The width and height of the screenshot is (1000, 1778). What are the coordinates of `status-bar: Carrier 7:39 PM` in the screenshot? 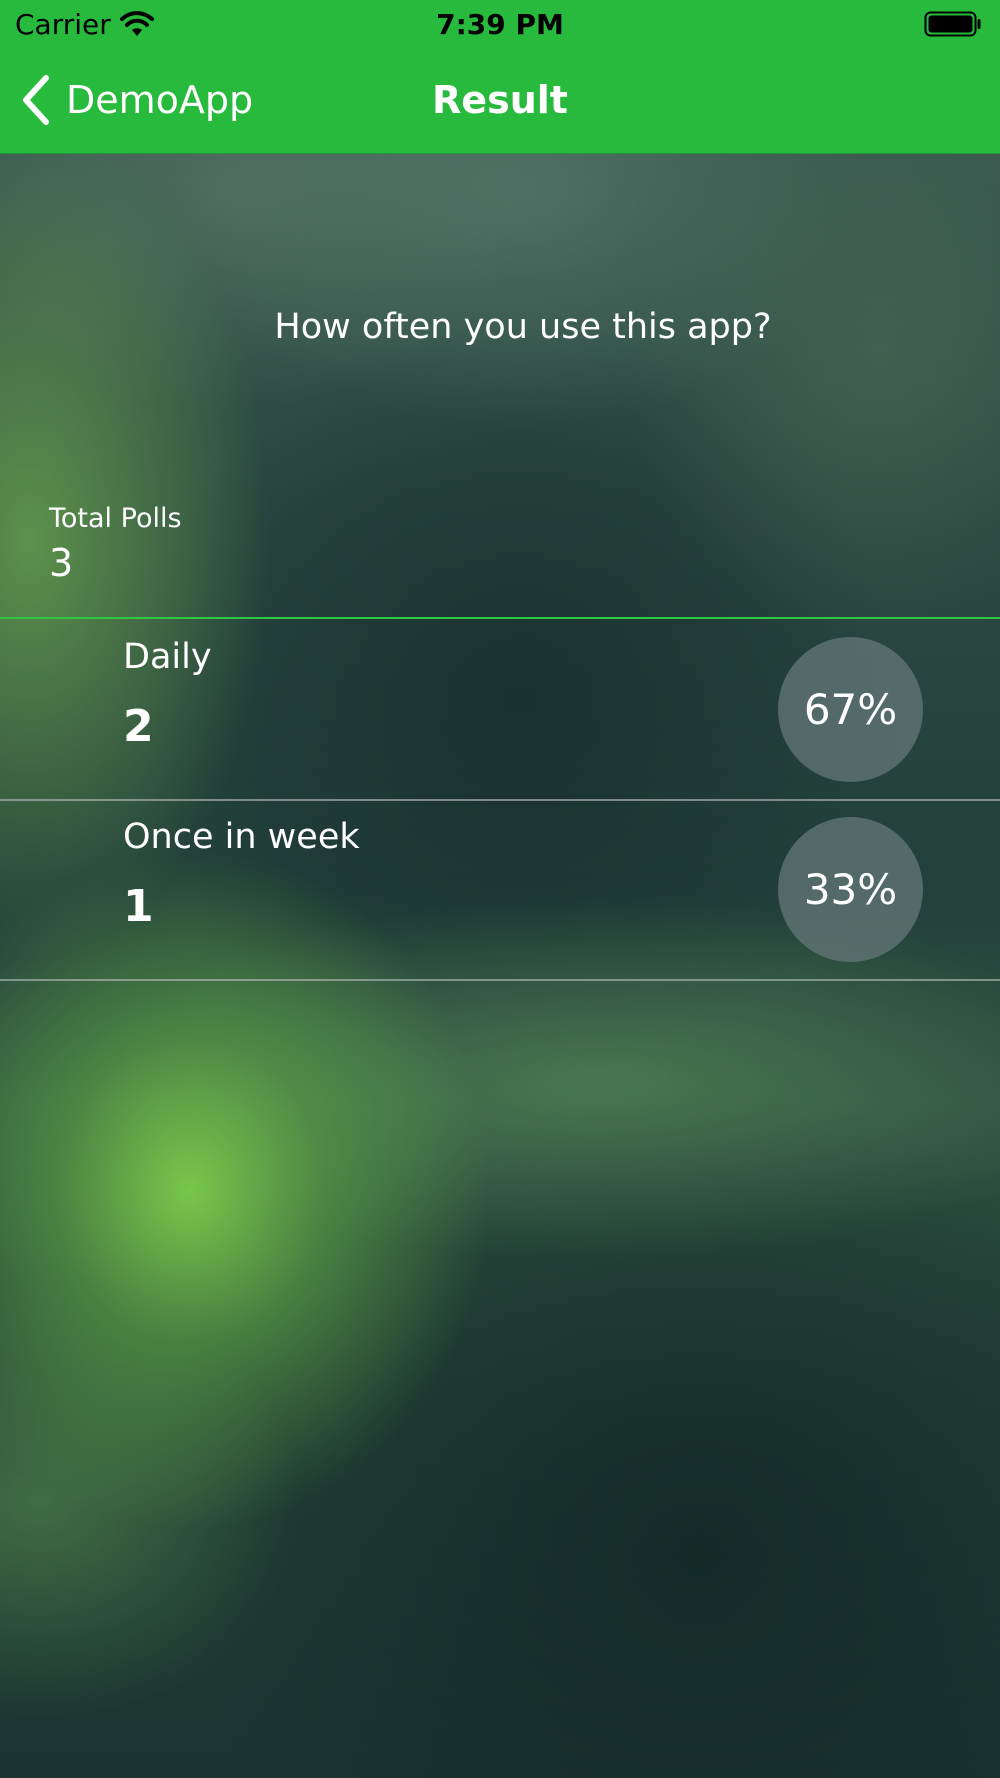 It's located at (500, 25).